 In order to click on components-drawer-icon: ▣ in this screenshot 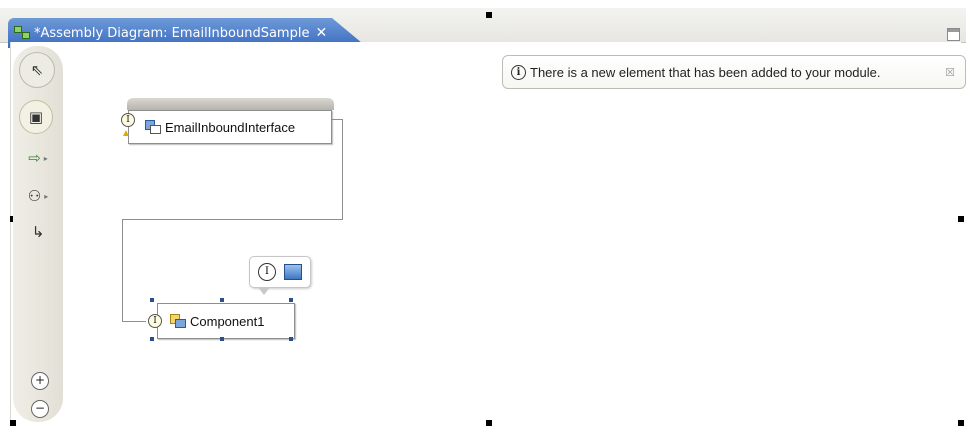, I will do `click(36, 117)`.